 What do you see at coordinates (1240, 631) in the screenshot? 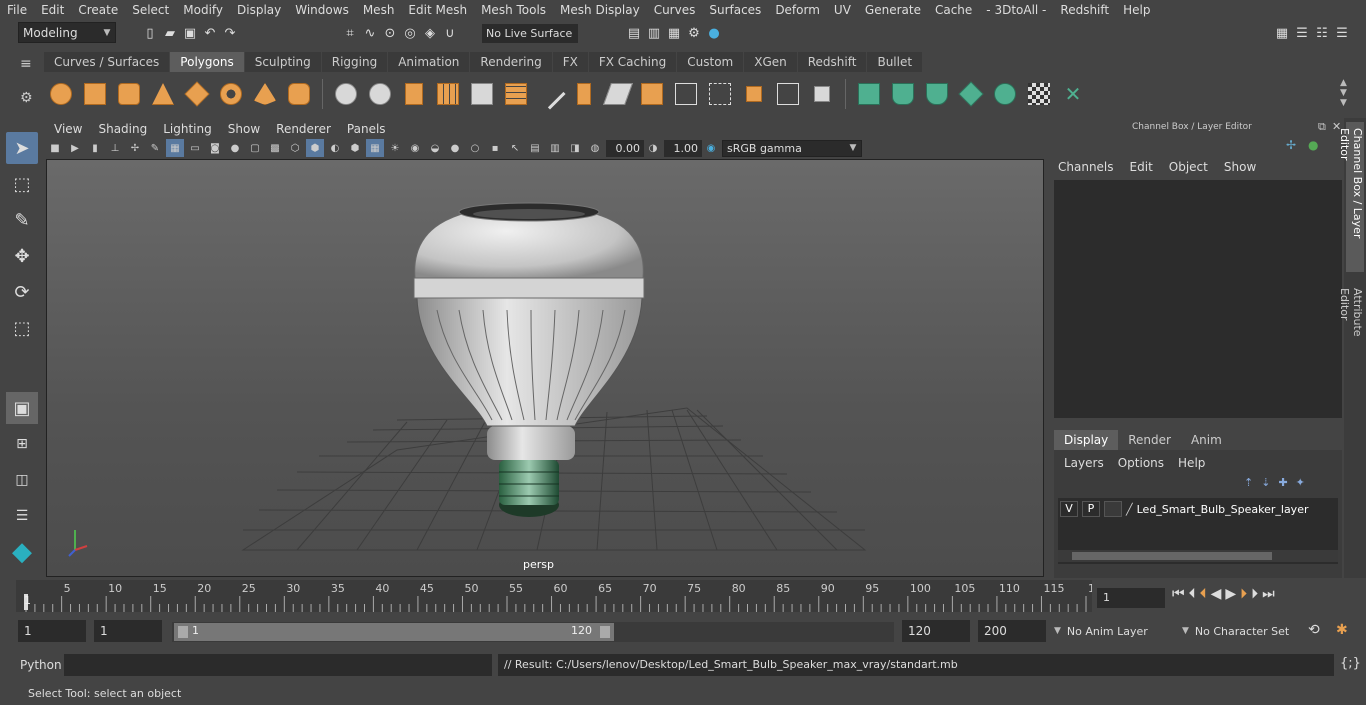
I see `character-set-dropdown: ▼ No Character Set` at bounding box center [1240, 631].